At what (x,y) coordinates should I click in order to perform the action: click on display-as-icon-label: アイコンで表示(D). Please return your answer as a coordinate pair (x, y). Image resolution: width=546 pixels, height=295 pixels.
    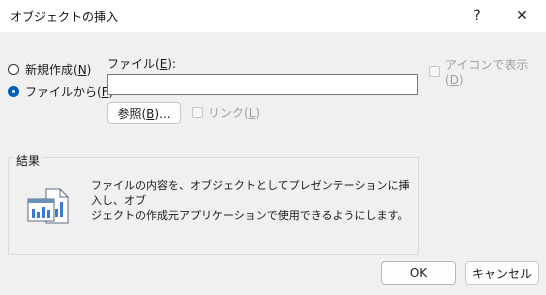
    Looking at the image, I should click on (486, 72).